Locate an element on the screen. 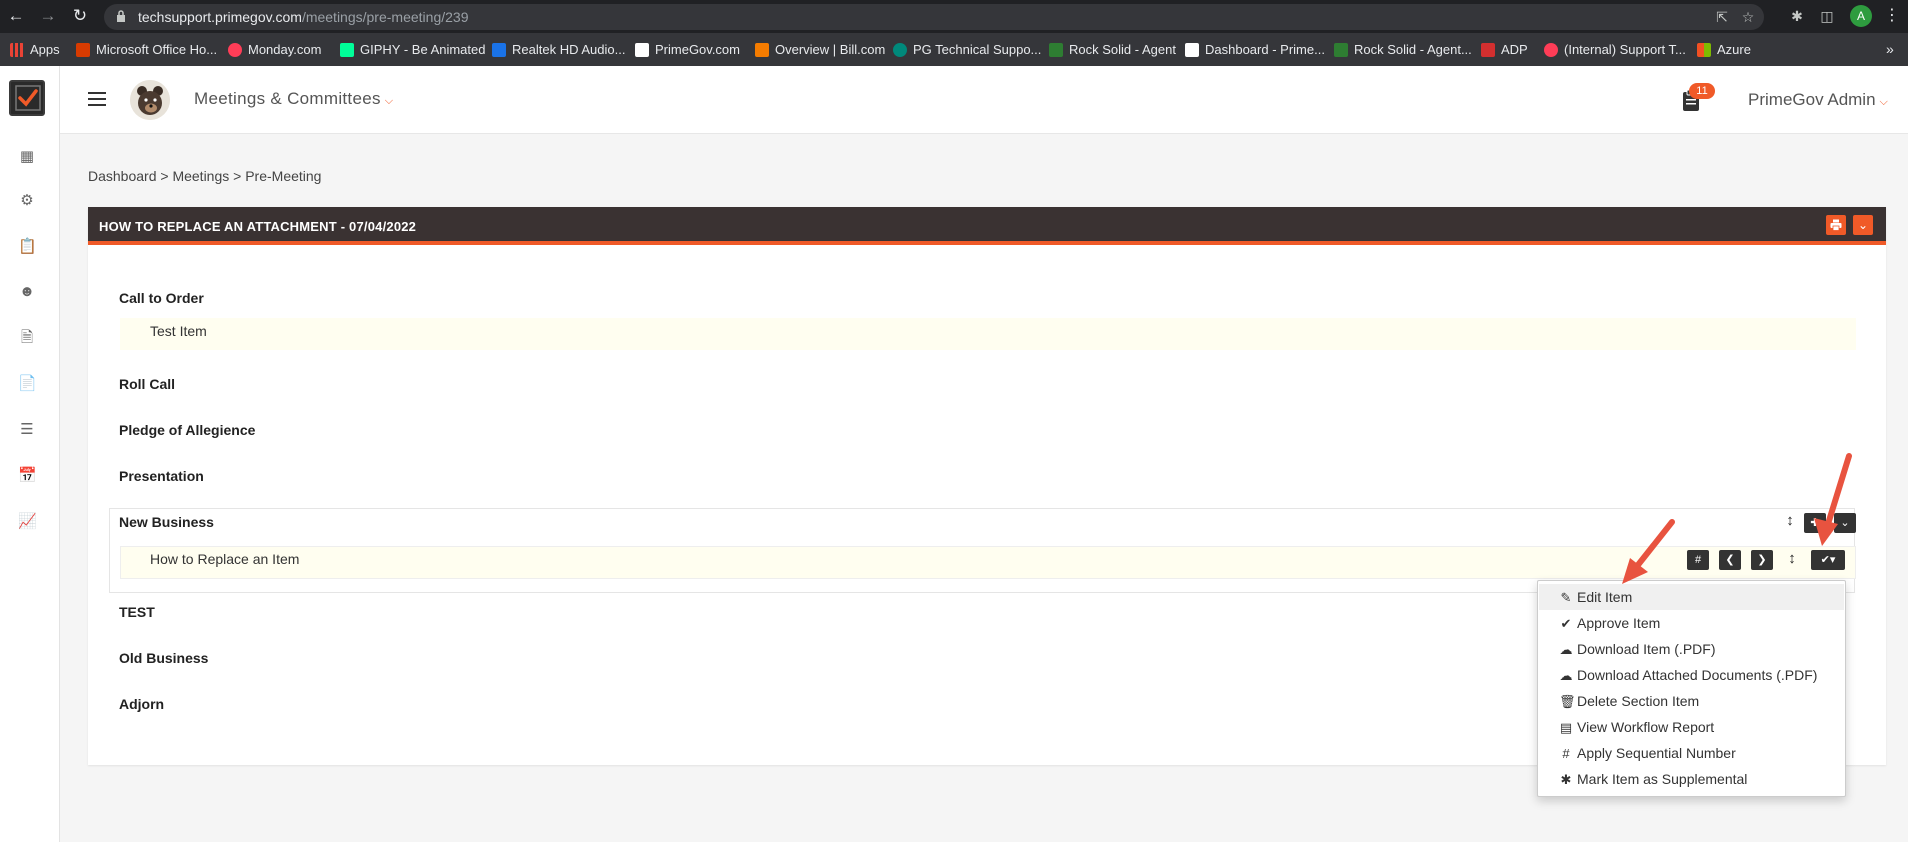  edit-icon: ✎ is located at coordinates (1566, 597).